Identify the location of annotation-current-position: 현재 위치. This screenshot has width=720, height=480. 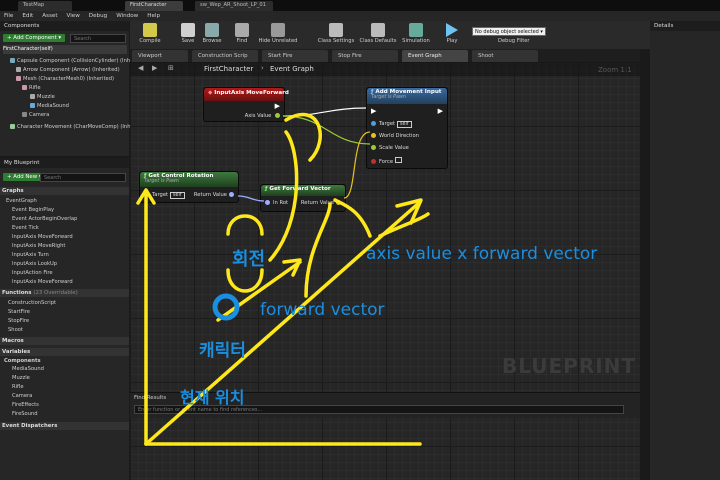
(212, 397).